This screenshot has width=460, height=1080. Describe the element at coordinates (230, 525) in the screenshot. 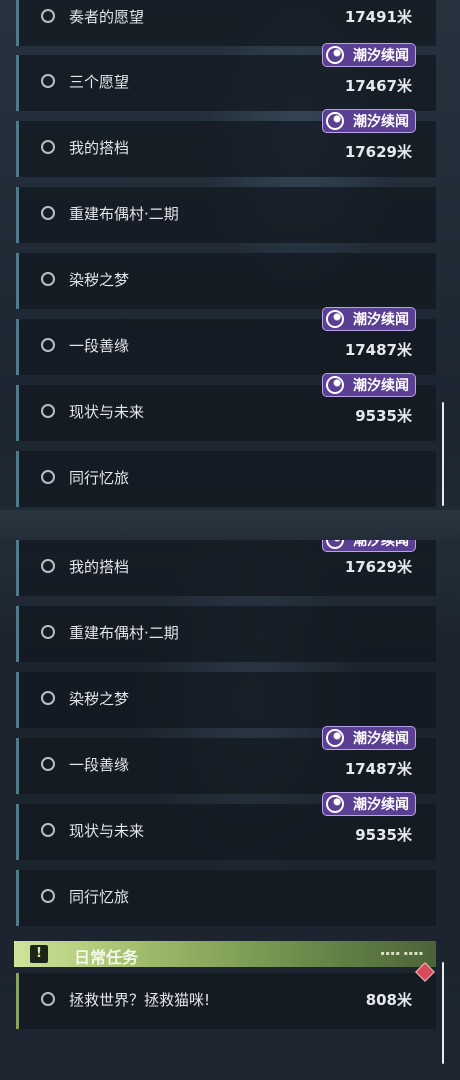

I see `panel-divider` at that location.